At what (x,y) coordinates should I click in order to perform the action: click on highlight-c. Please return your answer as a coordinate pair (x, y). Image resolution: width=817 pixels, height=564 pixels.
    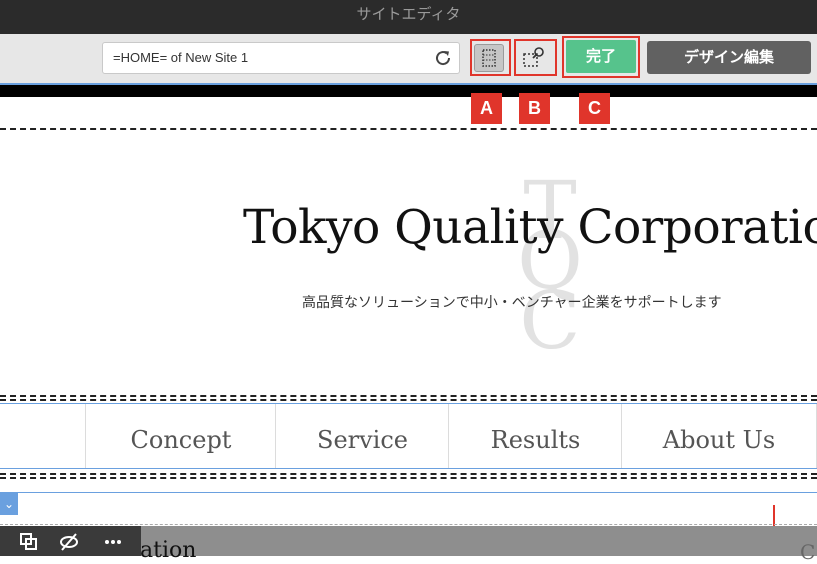
    Looking at the image, I should click on (601, 57).